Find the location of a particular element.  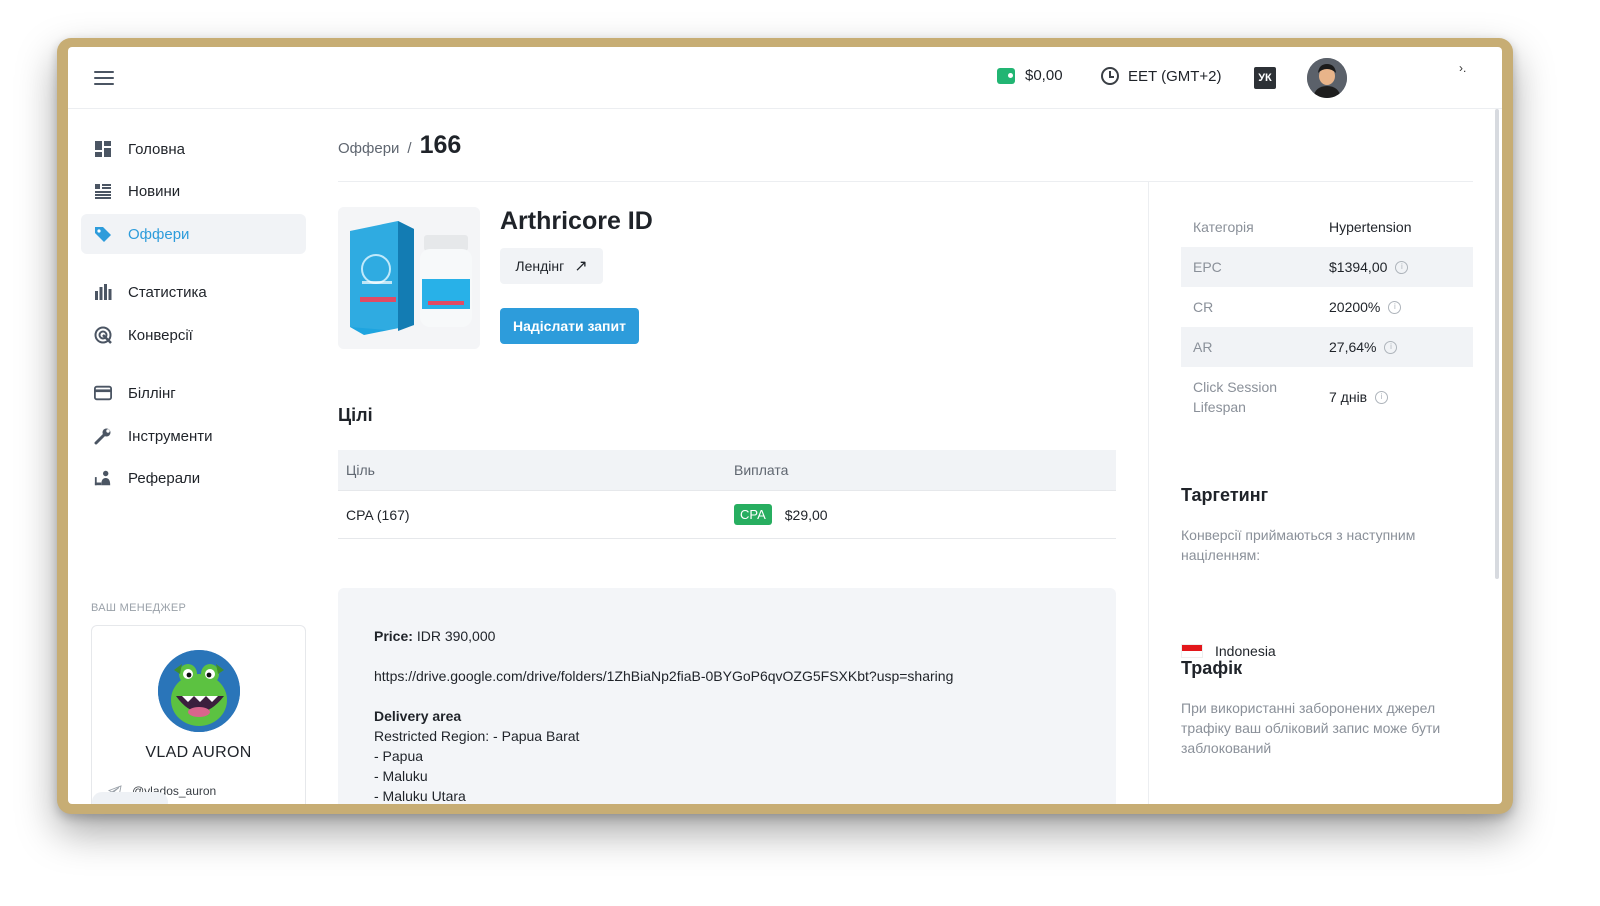

targeting-title: Таргетинг is located at coordinates (1225, 495).